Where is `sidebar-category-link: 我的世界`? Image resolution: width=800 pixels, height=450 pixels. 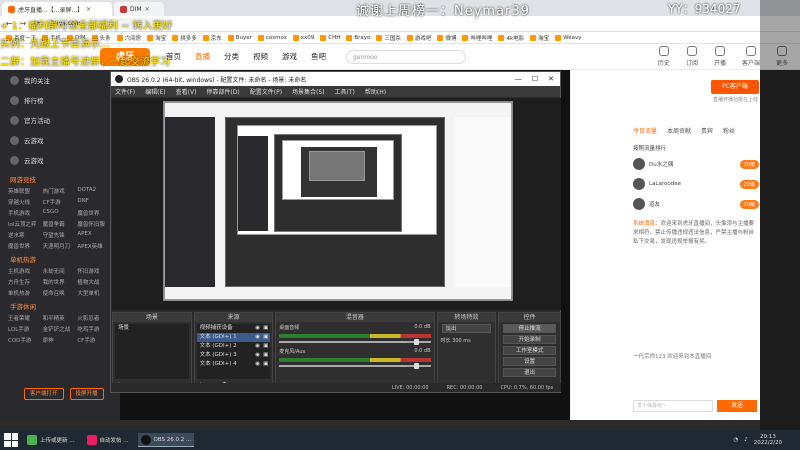
sidebar-category-link: 我的世界 is located at coordinates (60, 282).